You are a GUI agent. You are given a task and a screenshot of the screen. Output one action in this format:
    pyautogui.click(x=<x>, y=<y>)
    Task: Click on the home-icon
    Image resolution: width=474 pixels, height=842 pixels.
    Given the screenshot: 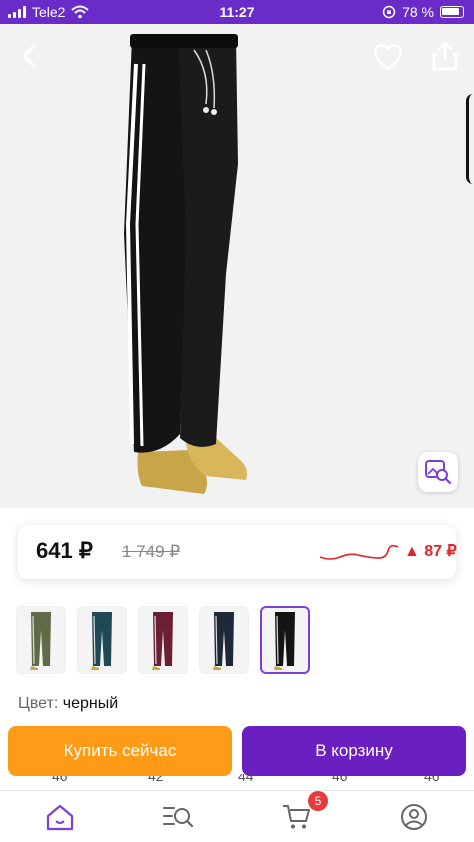 What is the action you would take?
    pyautogui.click(x=60, y=817)
    